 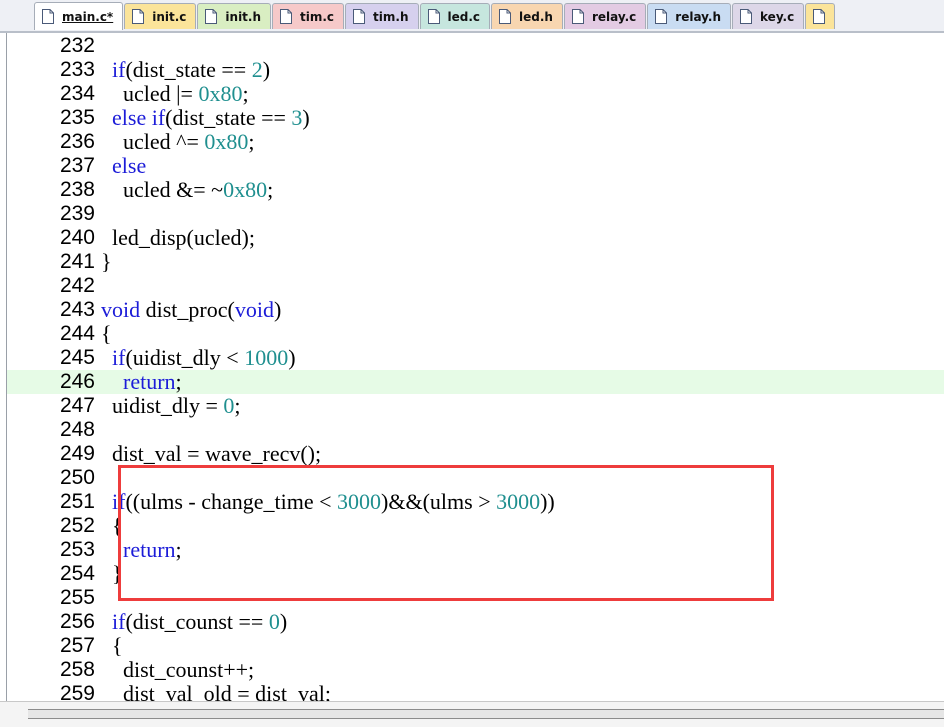 I want to click on code-token: (uidist_dly <, so click(x=185, y=357).